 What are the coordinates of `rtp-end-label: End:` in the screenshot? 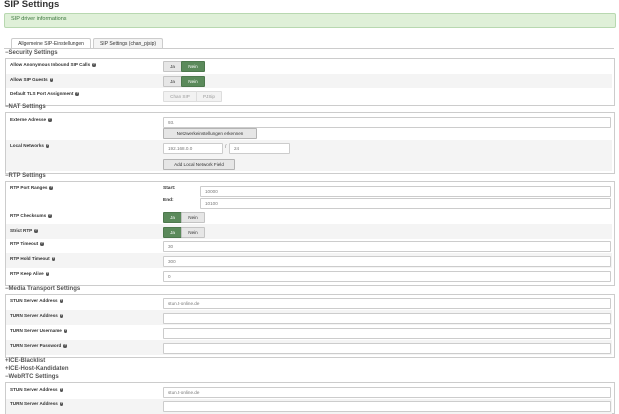 It's located at (168, 200).